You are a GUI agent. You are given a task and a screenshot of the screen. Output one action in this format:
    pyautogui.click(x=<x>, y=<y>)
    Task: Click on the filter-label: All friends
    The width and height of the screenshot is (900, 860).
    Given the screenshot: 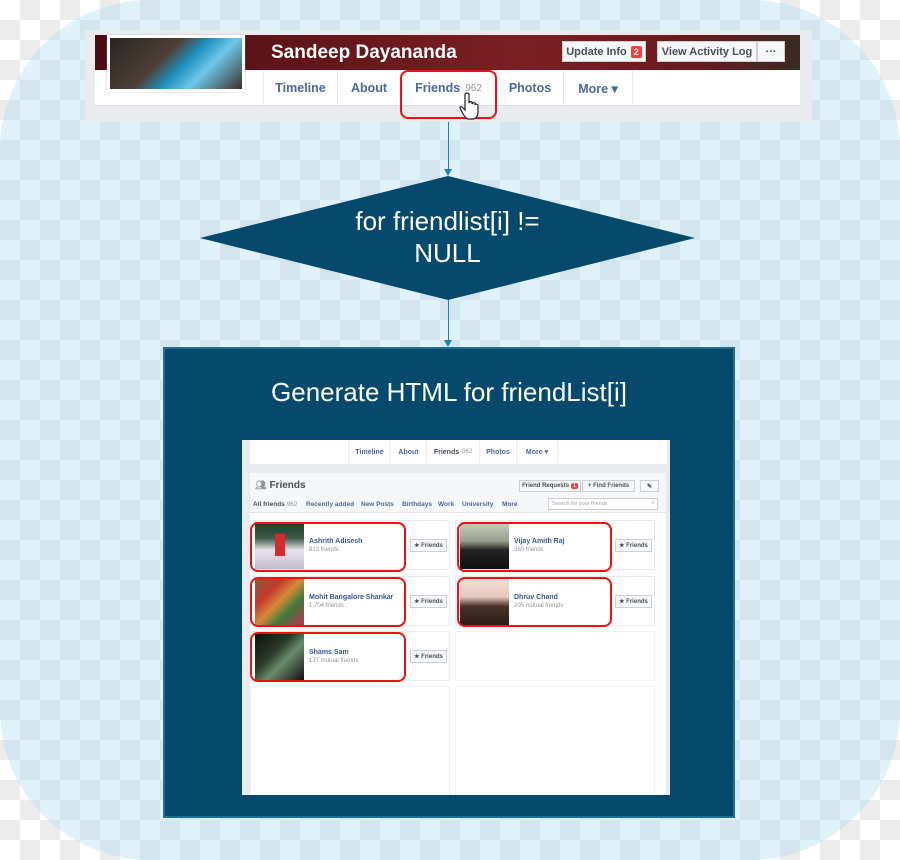 What is the action you would take?
    pyautogui.click(x=269, y=504)
    